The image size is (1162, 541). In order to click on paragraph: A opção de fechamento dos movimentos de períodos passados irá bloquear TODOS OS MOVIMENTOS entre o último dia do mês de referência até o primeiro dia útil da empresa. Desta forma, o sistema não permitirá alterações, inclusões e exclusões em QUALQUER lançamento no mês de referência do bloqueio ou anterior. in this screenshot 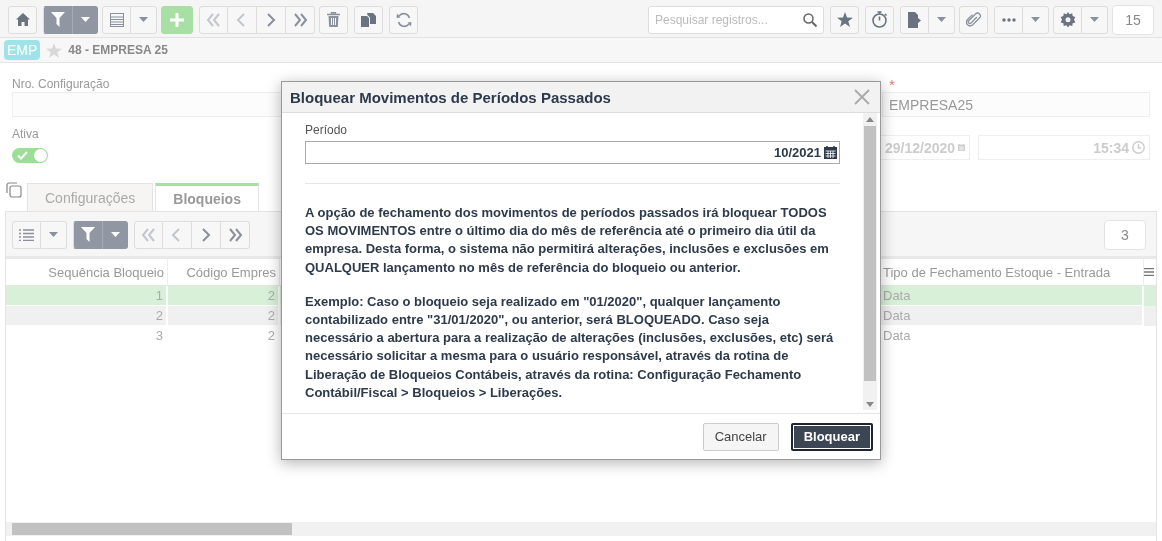, I will do `click(567, 240)`.